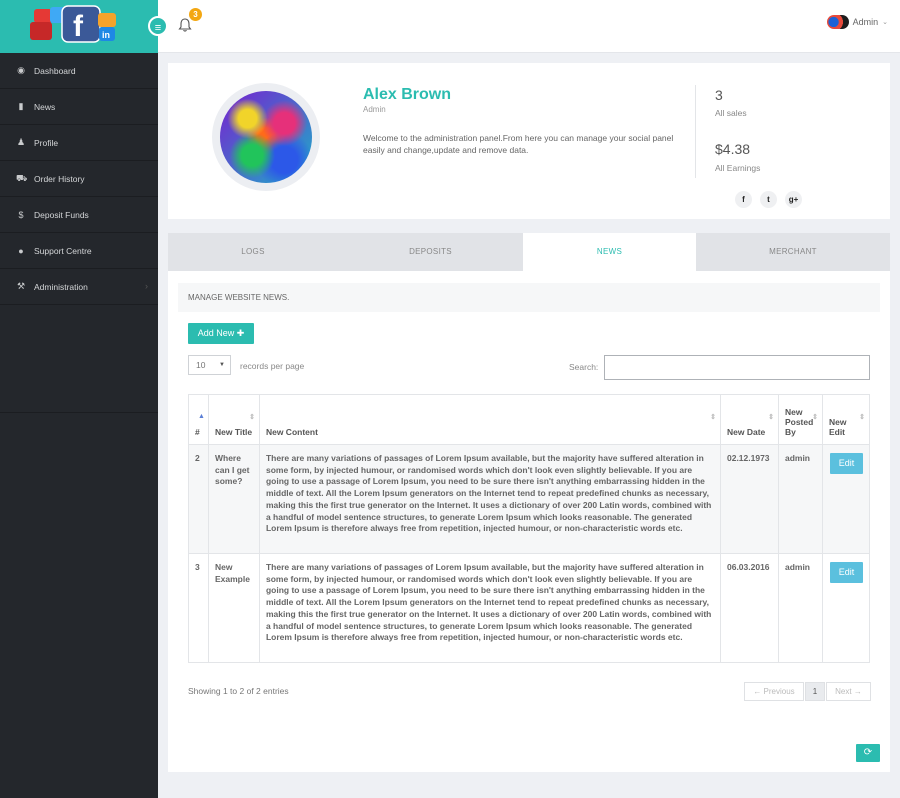  What do you see at coordinates (201, 365) in the screenshot?
I see `page-length-value: 10` at bounding box center [201, 365].